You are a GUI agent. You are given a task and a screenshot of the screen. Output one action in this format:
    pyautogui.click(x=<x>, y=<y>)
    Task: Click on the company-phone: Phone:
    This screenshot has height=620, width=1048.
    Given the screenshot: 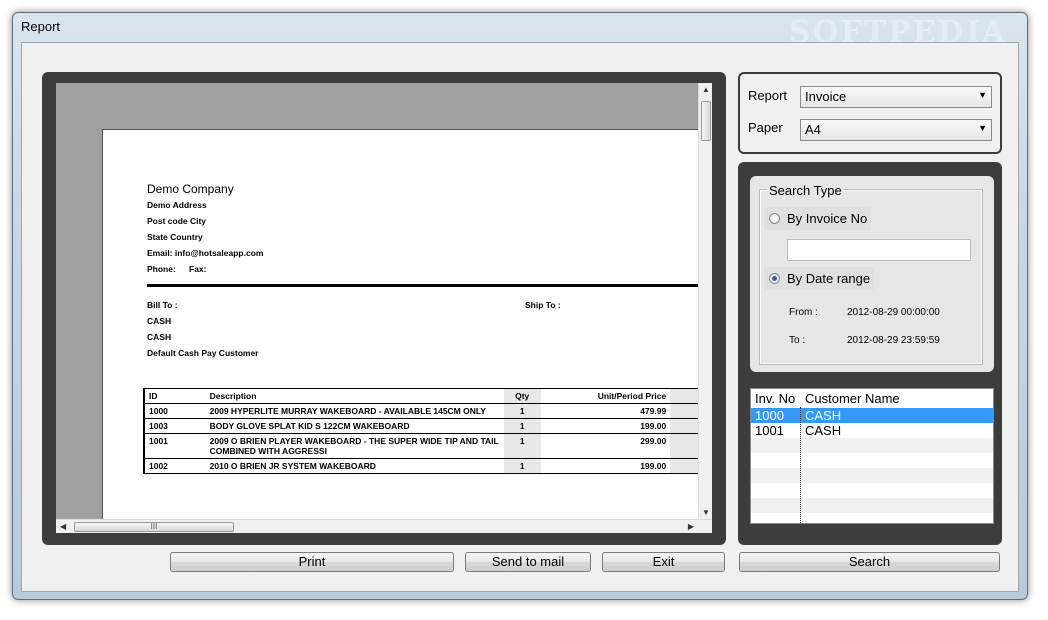 What is the action you would take?
    pyautogui.click(x=161, y=269)
    